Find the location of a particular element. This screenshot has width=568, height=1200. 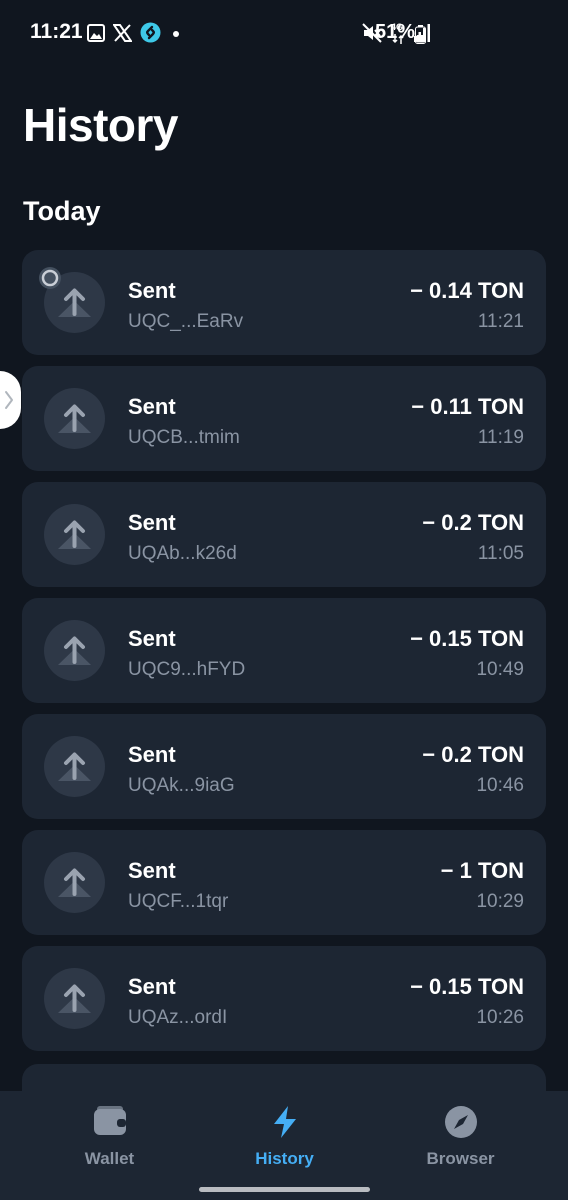

edge-panel-handle is located at coordinates (10, 400).